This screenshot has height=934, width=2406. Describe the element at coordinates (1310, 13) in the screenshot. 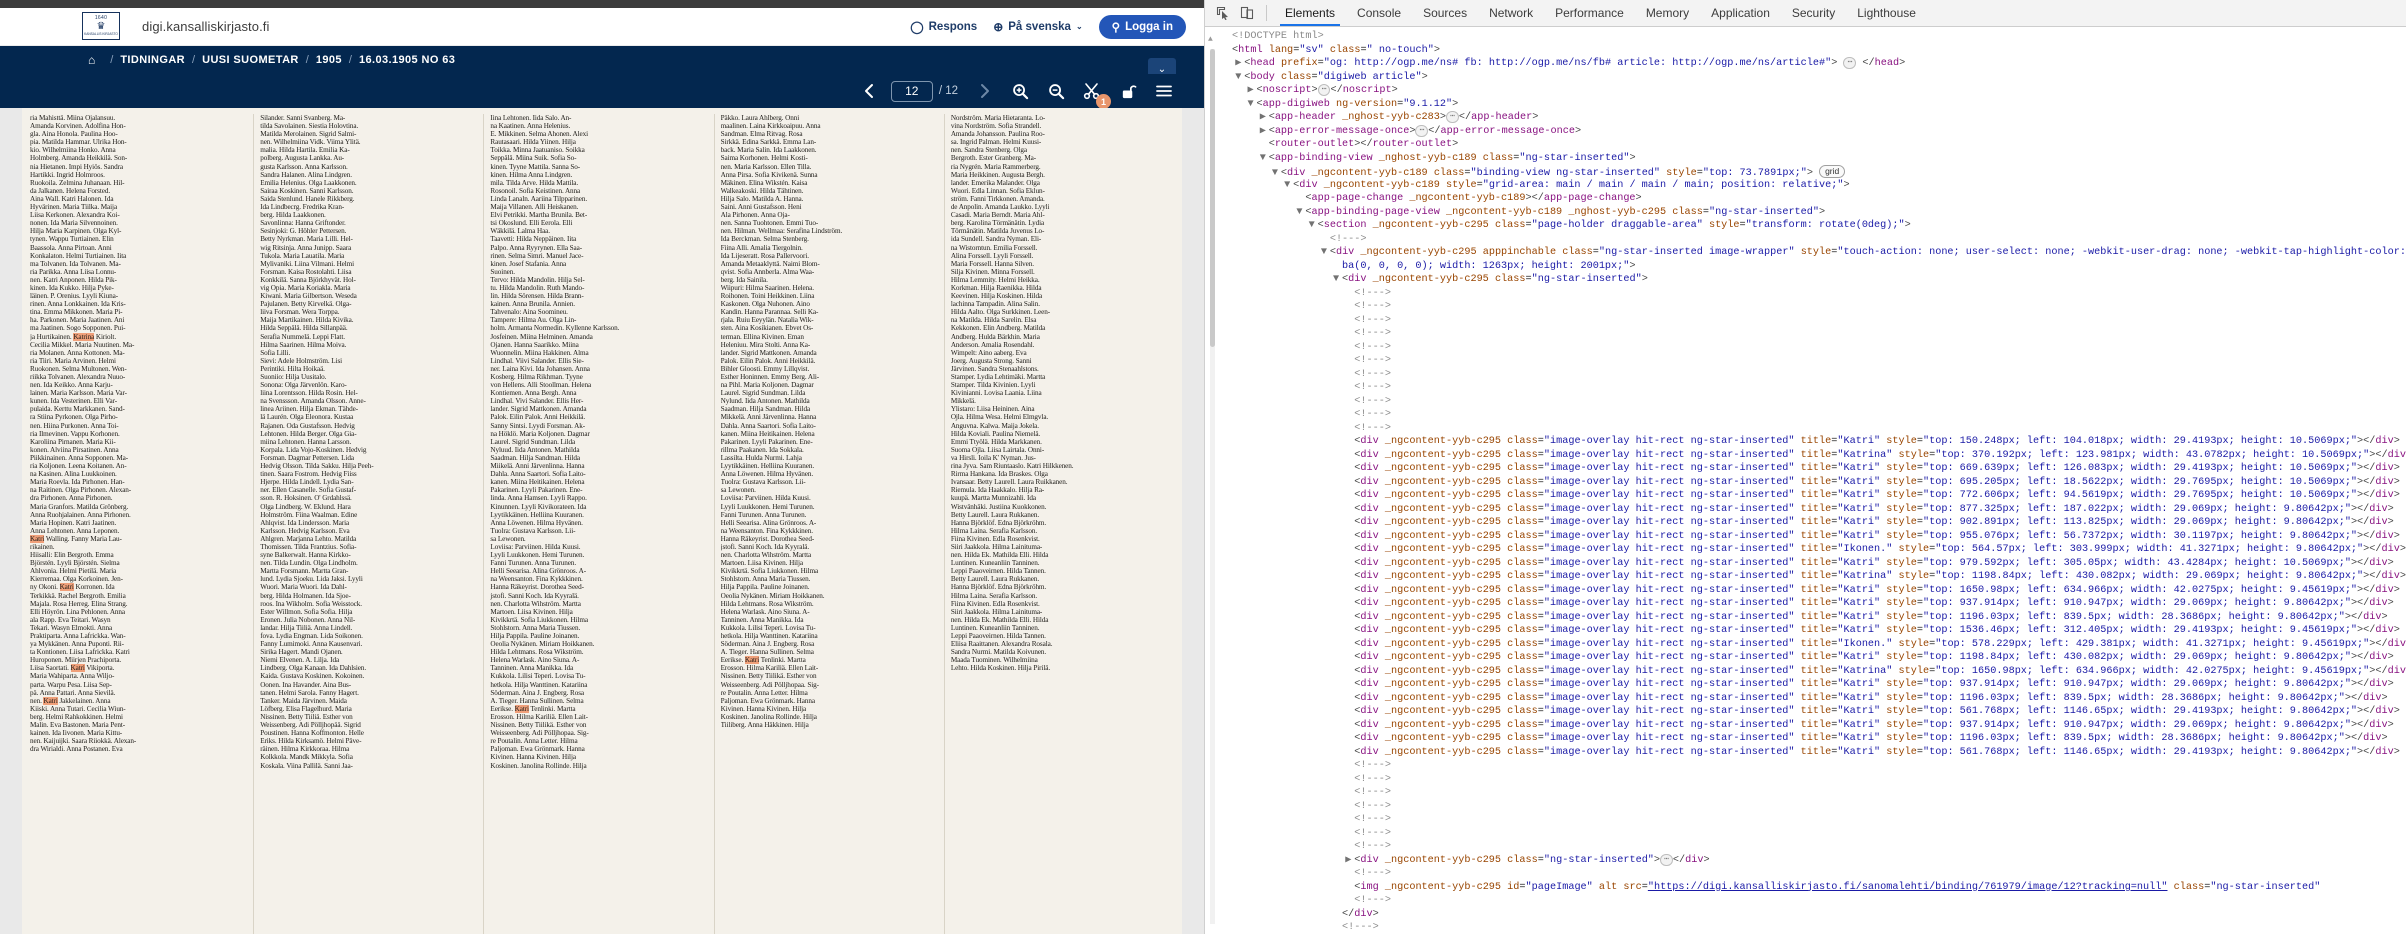

I see `tab-elements: Elements` at that location.